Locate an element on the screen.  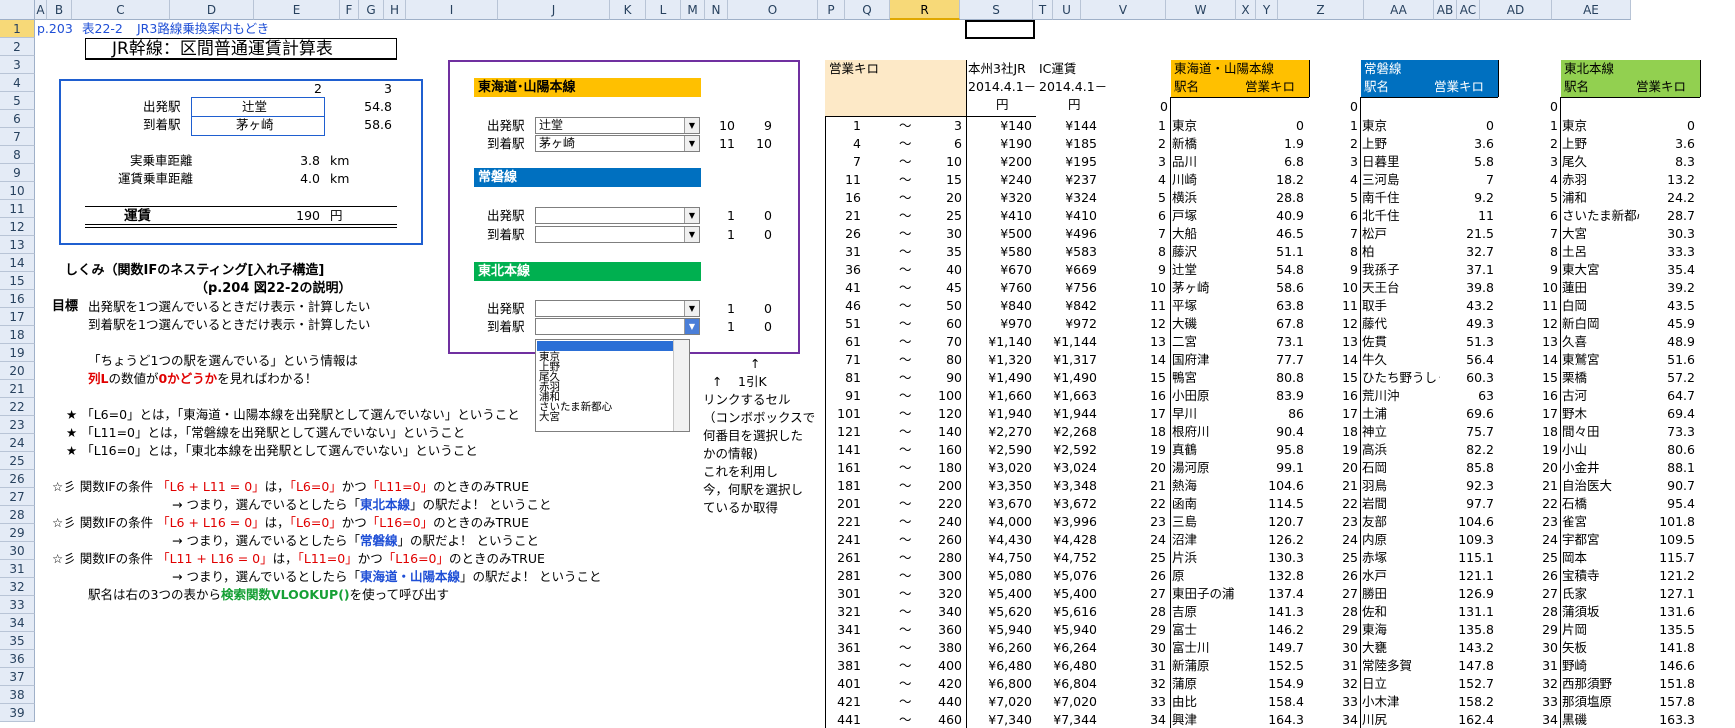
column-header-j: J is located at coordinates (554, 10).